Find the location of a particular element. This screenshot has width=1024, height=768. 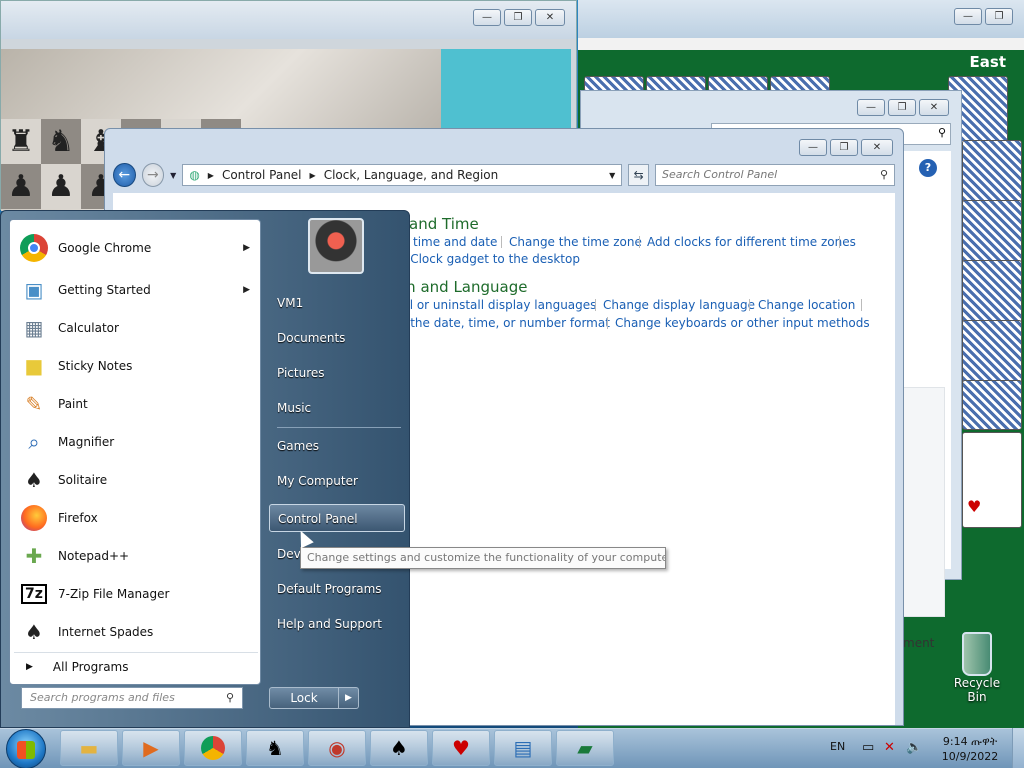

magnifier-icon: ⌕ is located at coordinates (34, 442).